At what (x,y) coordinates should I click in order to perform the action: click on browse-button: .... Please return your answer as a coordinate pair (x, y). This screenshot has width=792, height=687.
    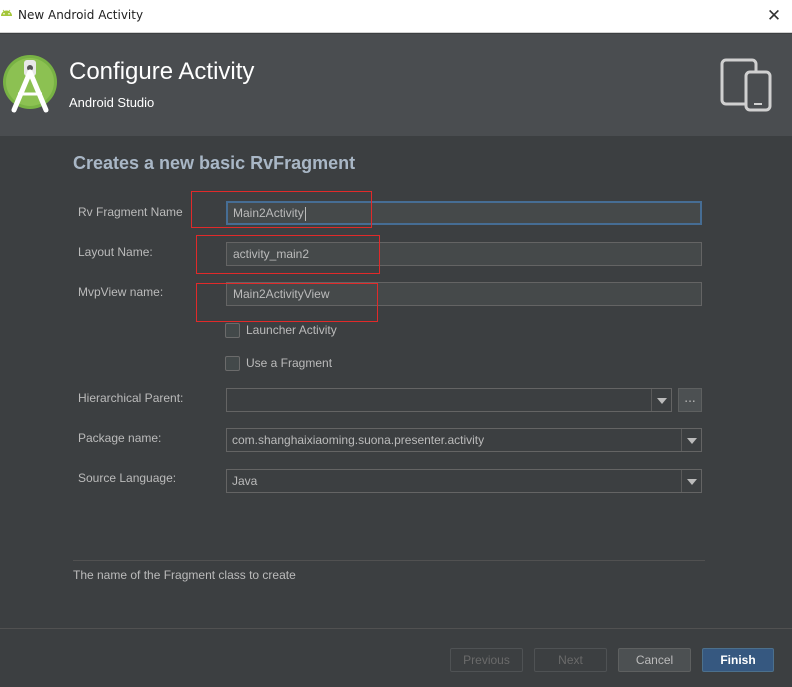
    Looking at the image, I should click on (690, 400).